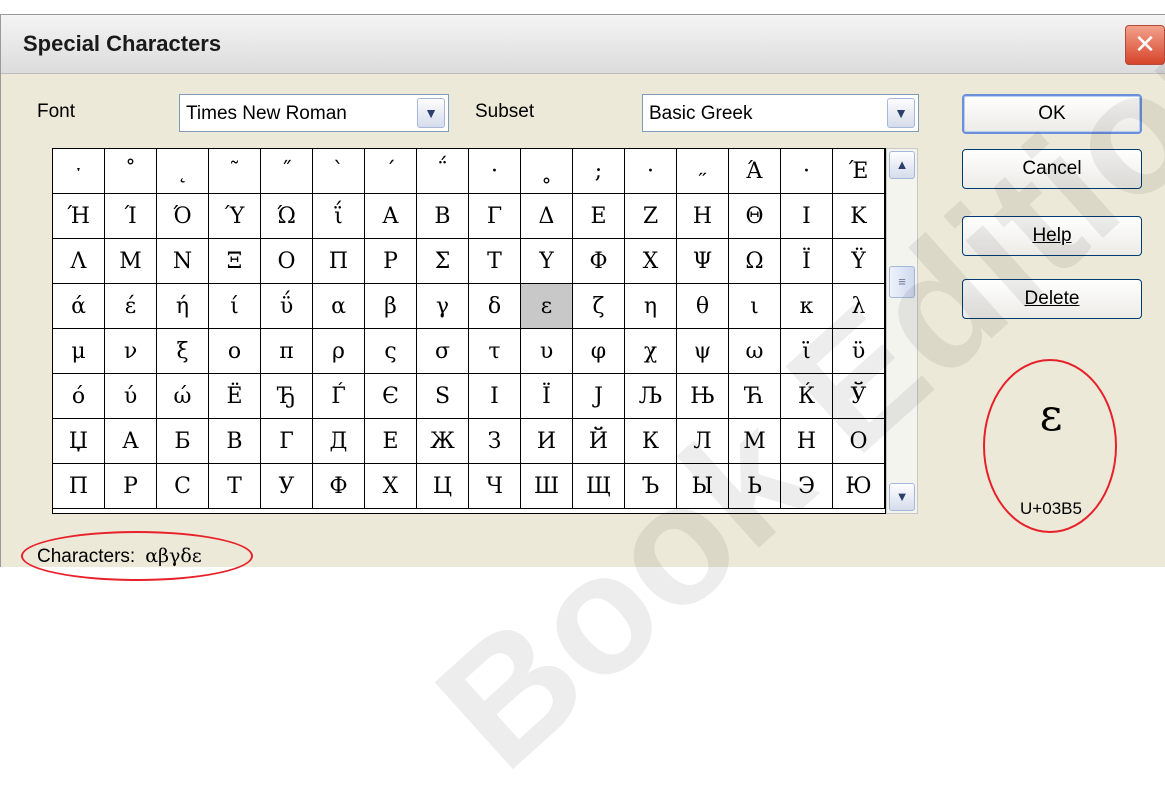  What do you see at coordinates (1145, 45) in the screenshot?
I see `close-icon: ✕` at bounding box center [1145, 45].